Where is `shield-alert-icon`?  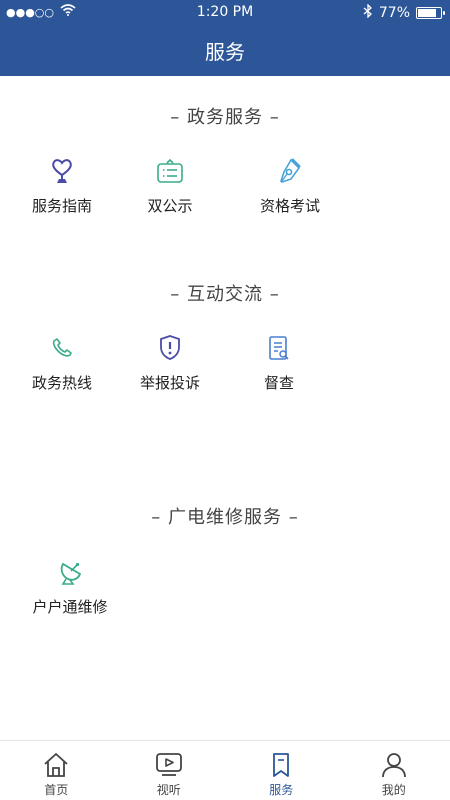
shield-alert-icon is located at coordinates (170, 348).